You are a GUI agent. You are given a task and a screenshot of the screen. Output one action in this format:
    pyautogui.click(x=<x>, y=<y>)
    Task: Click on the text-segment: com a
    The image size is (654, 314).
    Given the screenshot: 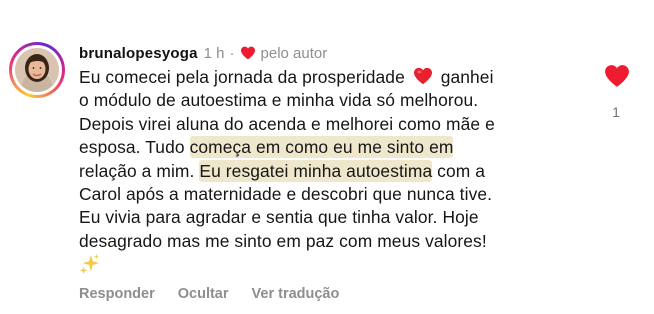 What is the action you would take?
    pyautogui.click(x=459, y=170)
    